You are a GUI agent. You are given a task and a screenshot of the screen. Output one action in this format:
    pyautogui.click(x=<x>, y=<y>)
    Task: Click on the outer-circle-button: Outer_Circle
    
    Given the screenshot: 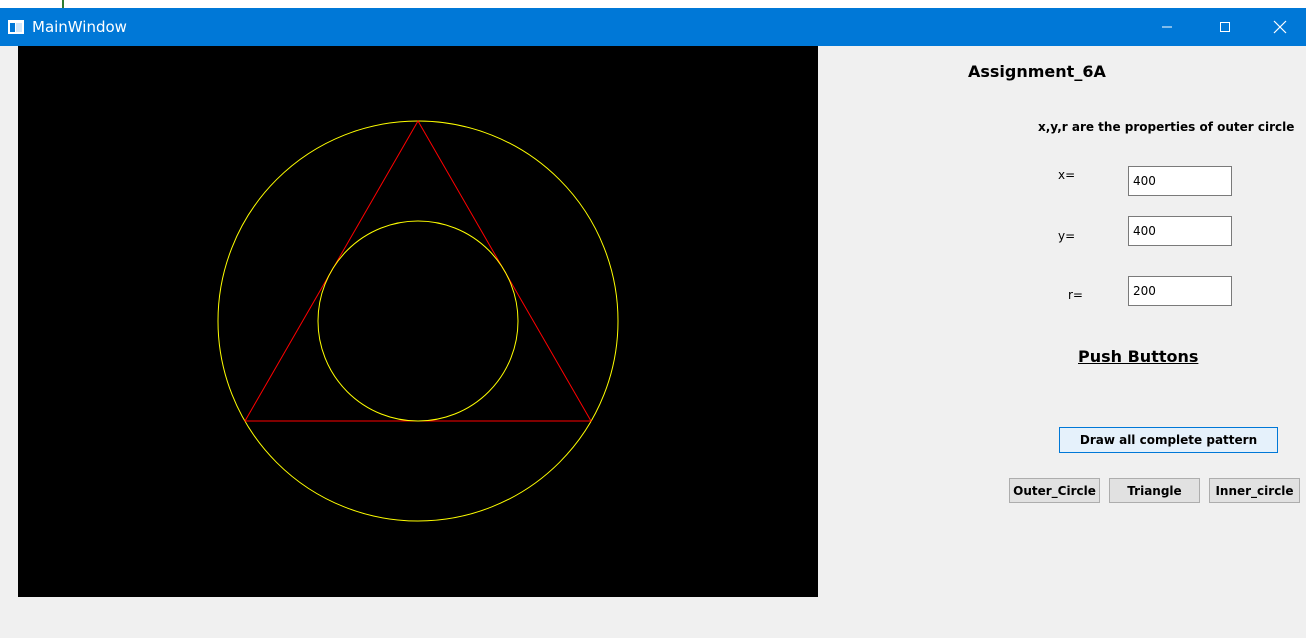 What is the action you would take?
    pyautogui.click(x=1054, y=490)
    